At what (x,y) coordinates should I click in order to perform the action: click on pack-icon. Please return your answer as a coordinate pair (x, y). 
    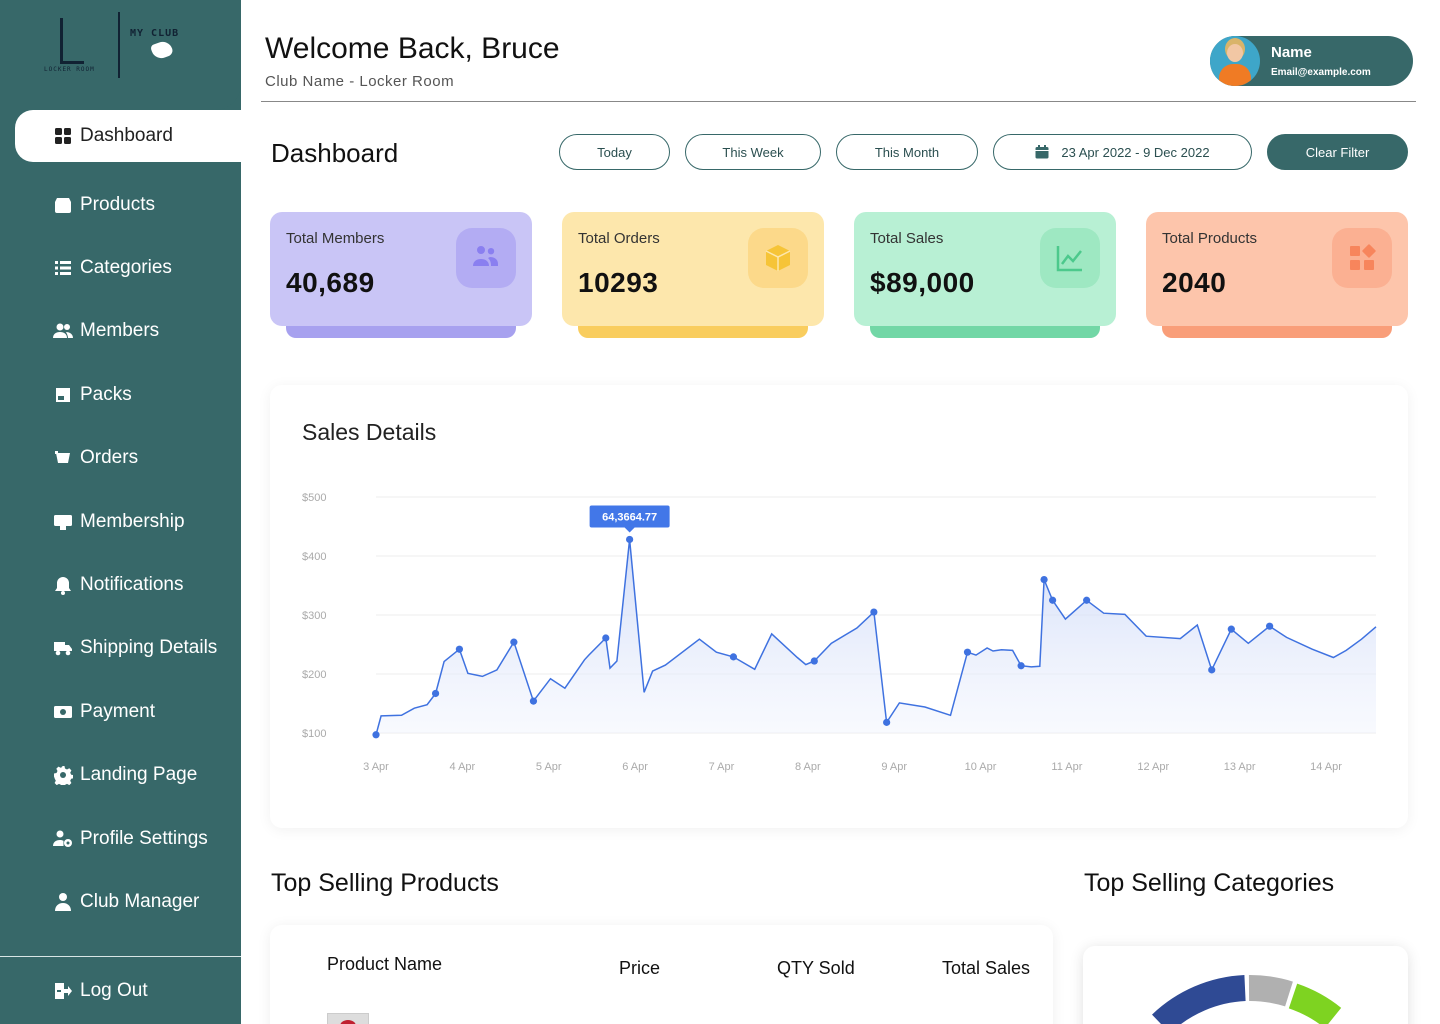
    Looking at the image, I should click on (63, 395).